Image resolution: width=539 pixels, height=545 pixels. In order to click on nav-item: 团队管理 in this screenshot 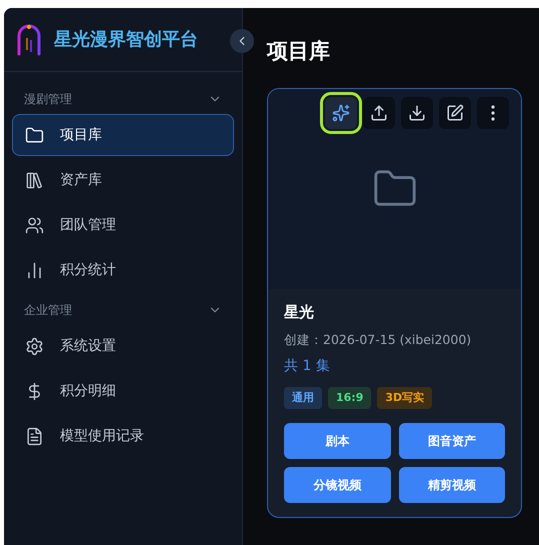, I will do `click(123, 225)`.